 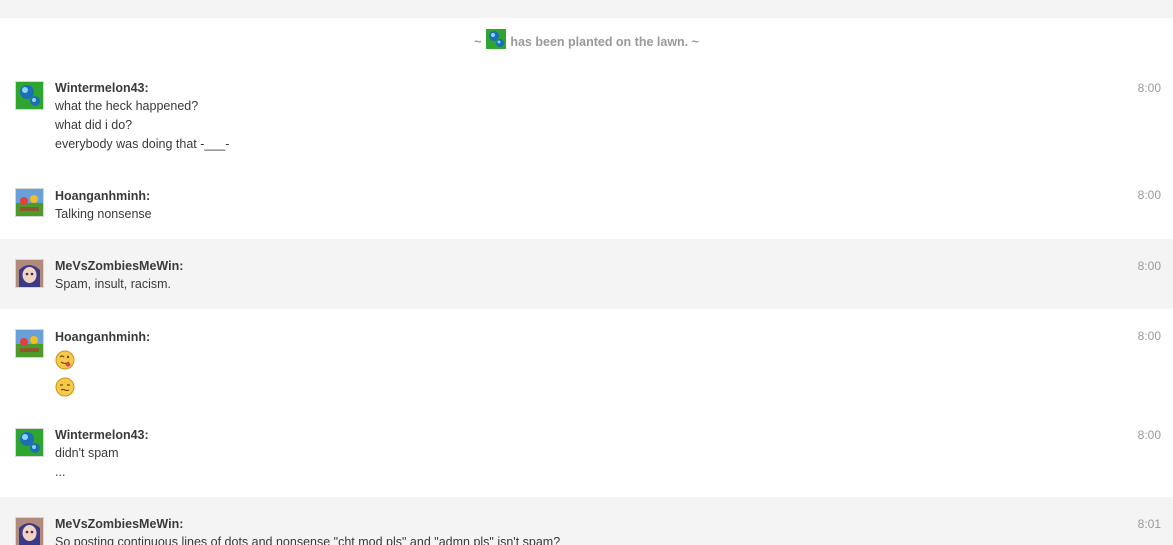 What do you see at coordinates (1149, 524) in the screenshot?
I see `timestamp: 8:01` at bounding box center [1149, 524].